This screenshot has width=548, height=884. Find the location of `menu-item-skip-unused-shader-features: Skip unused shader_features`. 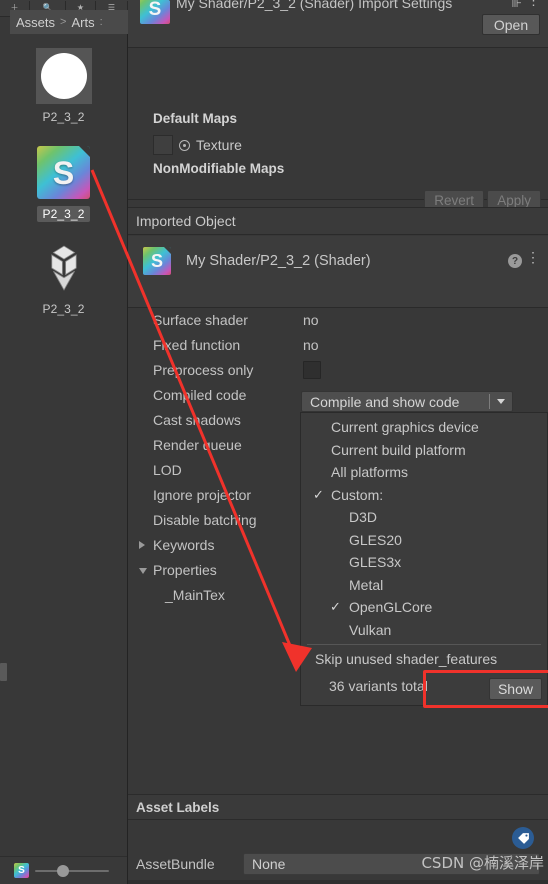

menu-item-skip-unused-shader-features: Skip unused shader_features is located at coordinates (424, 659).